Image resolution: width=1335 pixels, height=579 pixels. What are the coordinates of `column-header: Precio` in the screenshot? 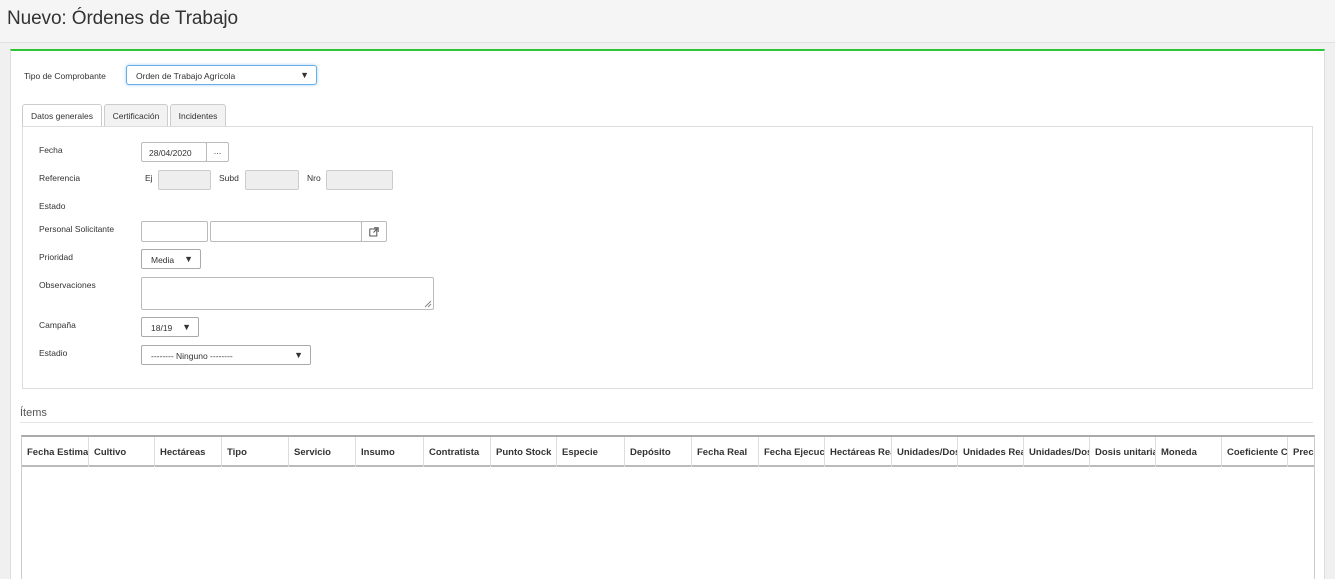 It's located at (1301, 452).